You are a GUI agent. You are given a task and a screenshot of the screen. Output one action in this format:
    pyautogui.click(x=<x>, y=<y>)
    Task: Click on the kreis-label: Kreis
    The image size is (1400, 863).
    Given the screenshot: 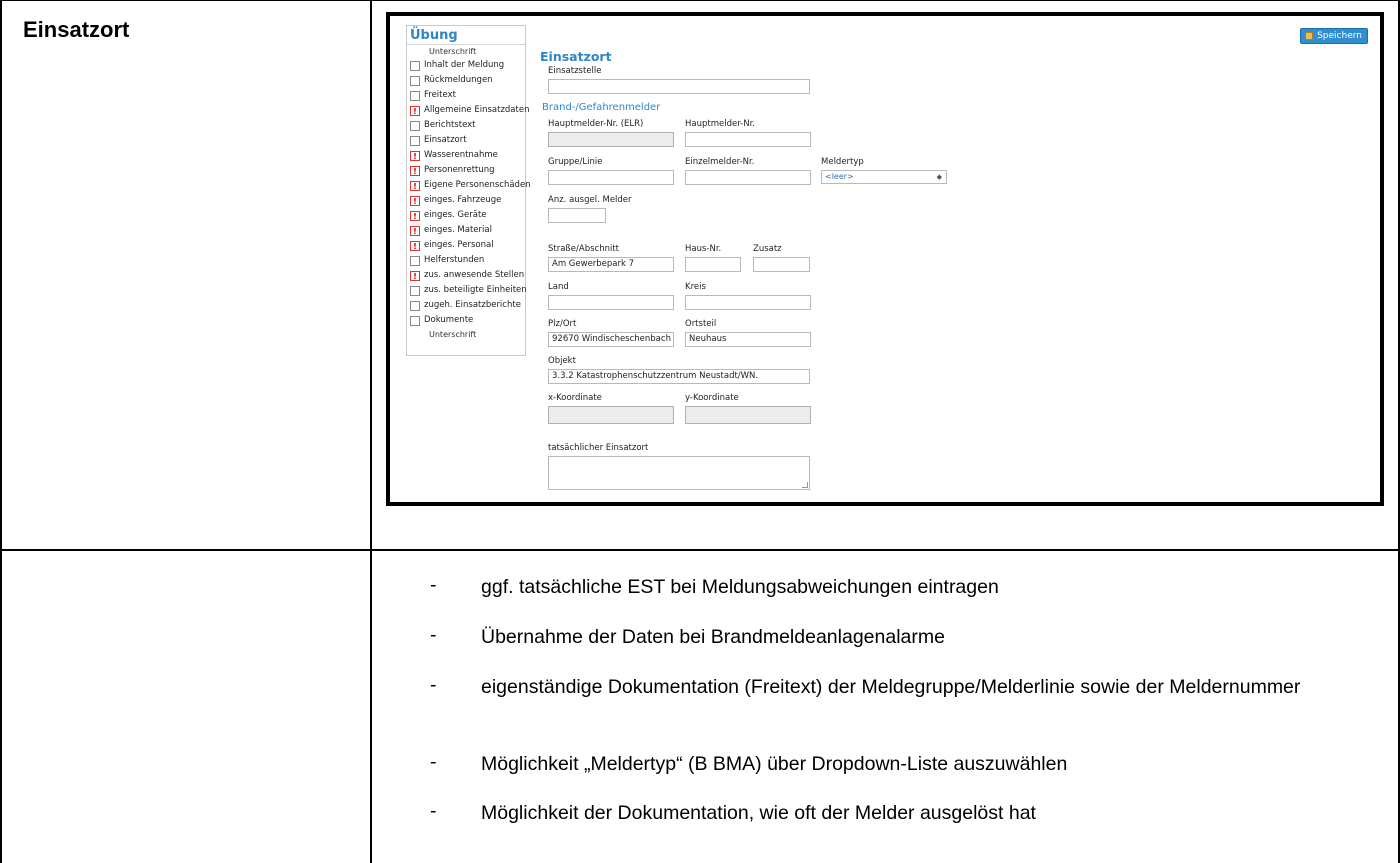 What is the action you would take?
    pyautogui.click(x=695, y=287)
    